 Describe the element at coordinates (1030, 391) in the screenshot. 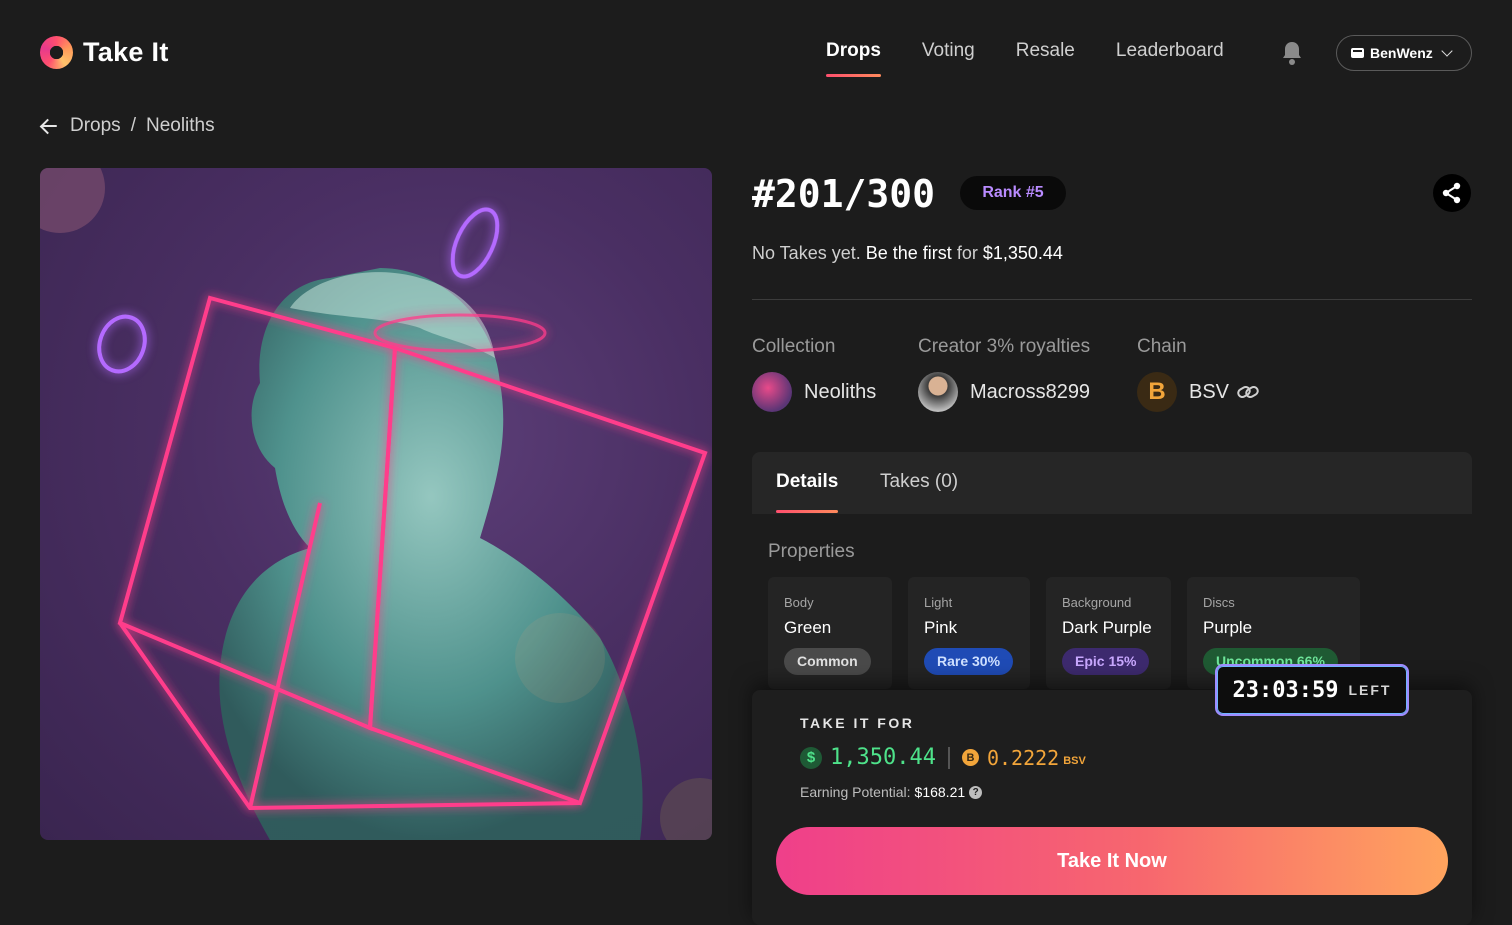

I see `creator-name: Macross8299` at that location.